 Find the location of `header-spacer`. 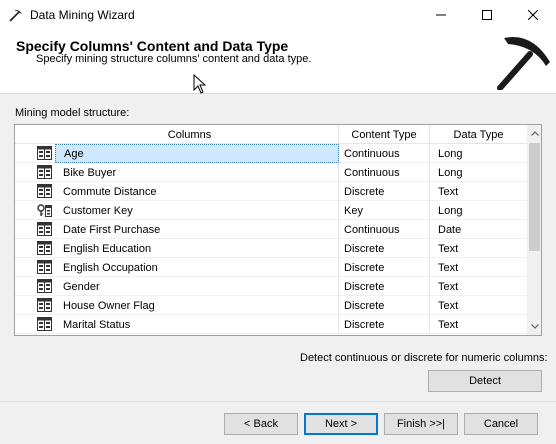

header-spacer is located at coordinates (28, 134).